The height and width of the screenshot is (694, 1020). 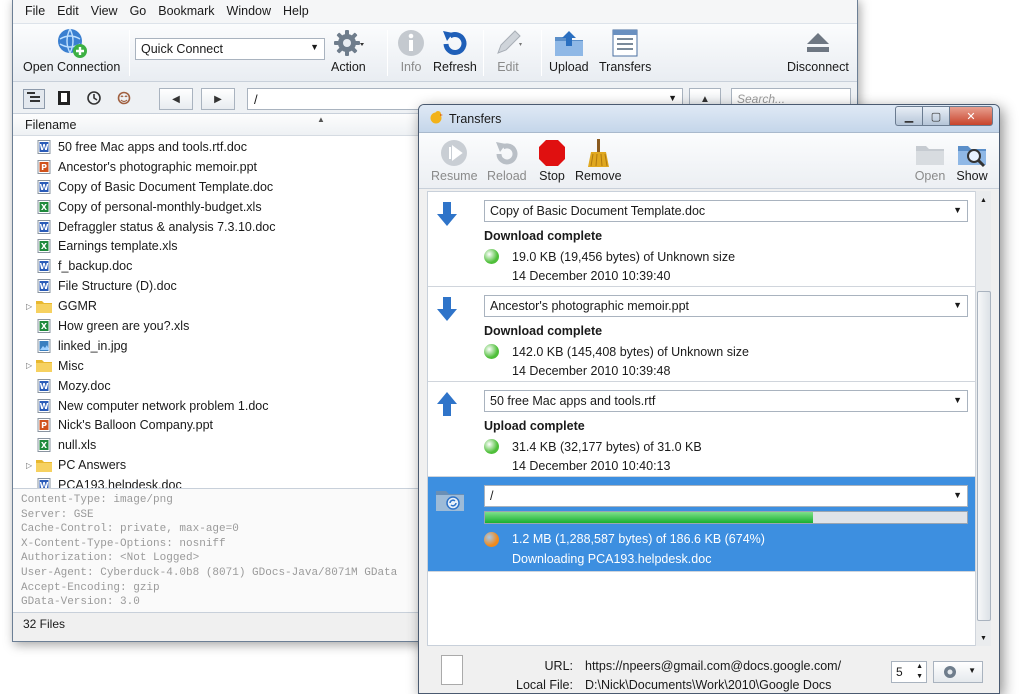 I want to click on transfer-file-combo: Copy of Basic Document Template.doc ▼, so click(x=726, y=211).